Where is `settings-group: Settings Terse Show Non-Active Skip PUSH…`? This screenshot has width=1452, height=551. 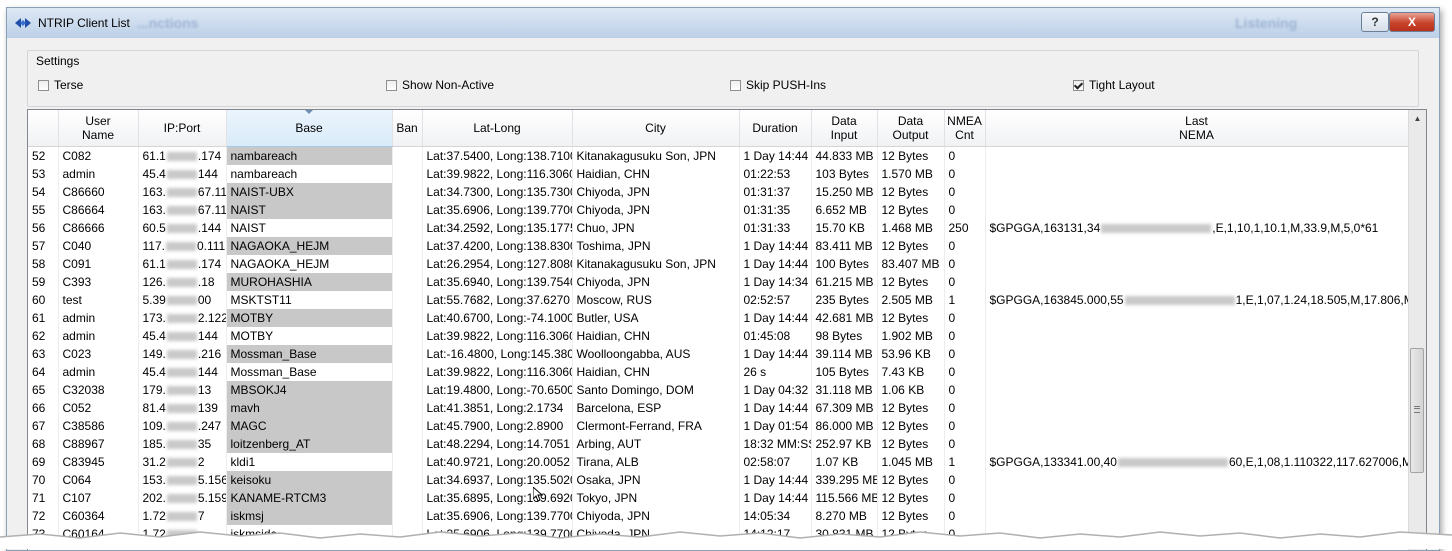
settings-group: Settings Terse Show Non-Active Skip PUSH… is located at coordinates (723, 78).